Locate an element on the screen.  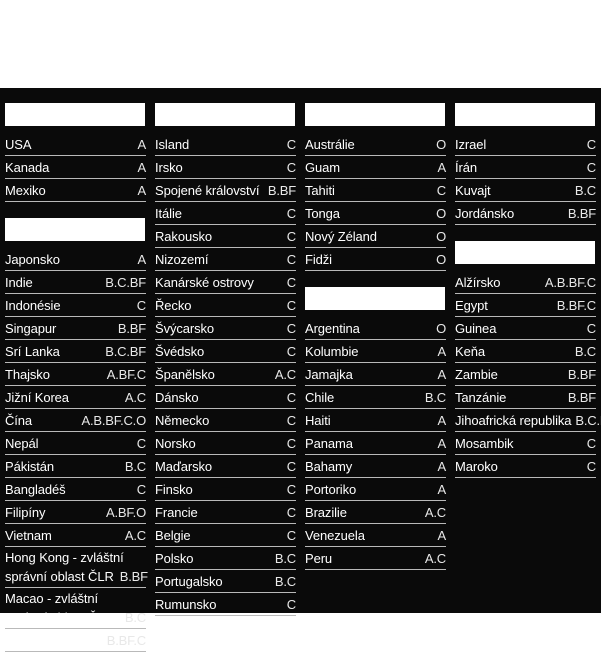
table-row: Portoriko A is located at coordinates (375, 489).